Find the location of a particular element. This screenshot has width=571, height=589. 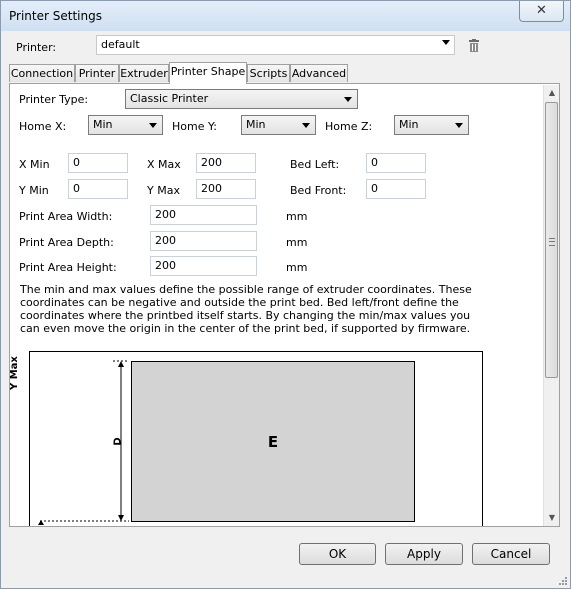

tab-connection: Connection is located at coordinates (42, 73).